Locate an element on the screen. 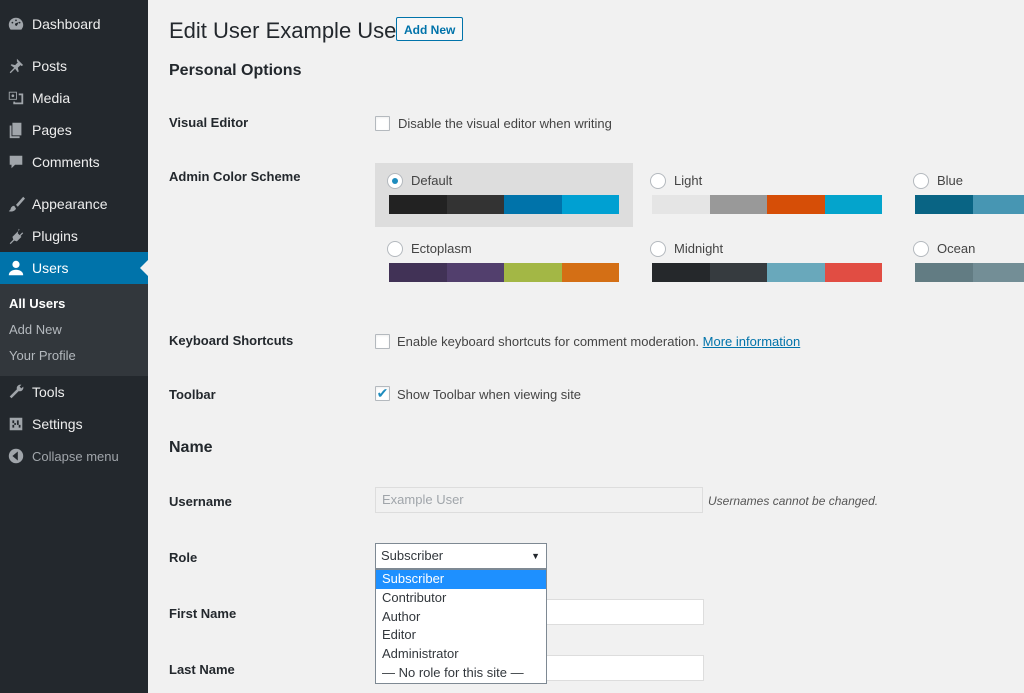 The image size is (1024, 693). submenu-item-all-users: All Users is located at coordinates (37, 303).